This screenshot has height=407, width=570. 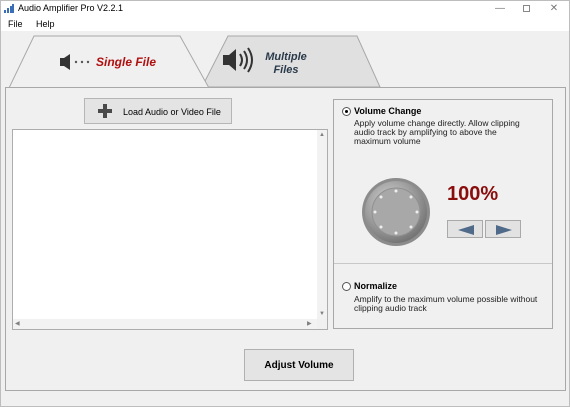 I want to click on tab-multiple-label: Multiple Files, so click(x=286, y=64).